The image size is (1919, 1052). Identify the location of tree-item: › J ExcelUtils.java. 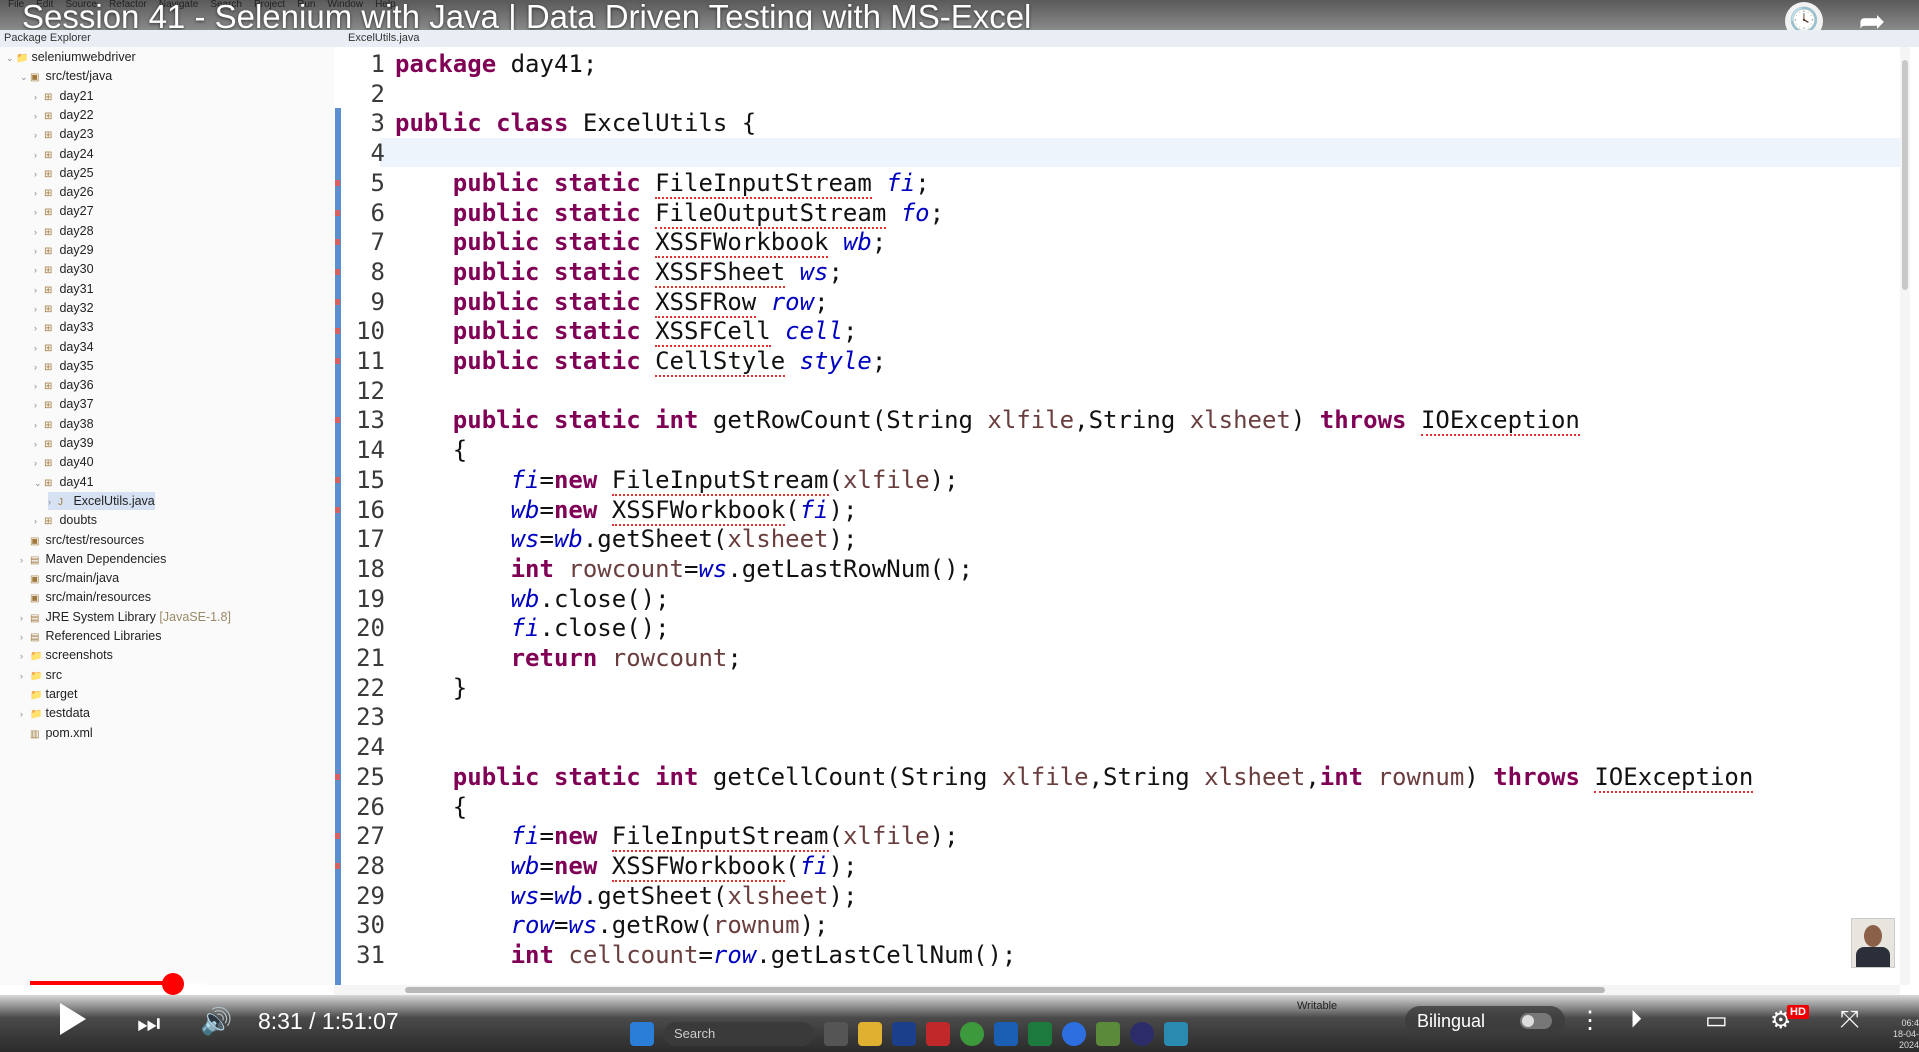
(101, 501).